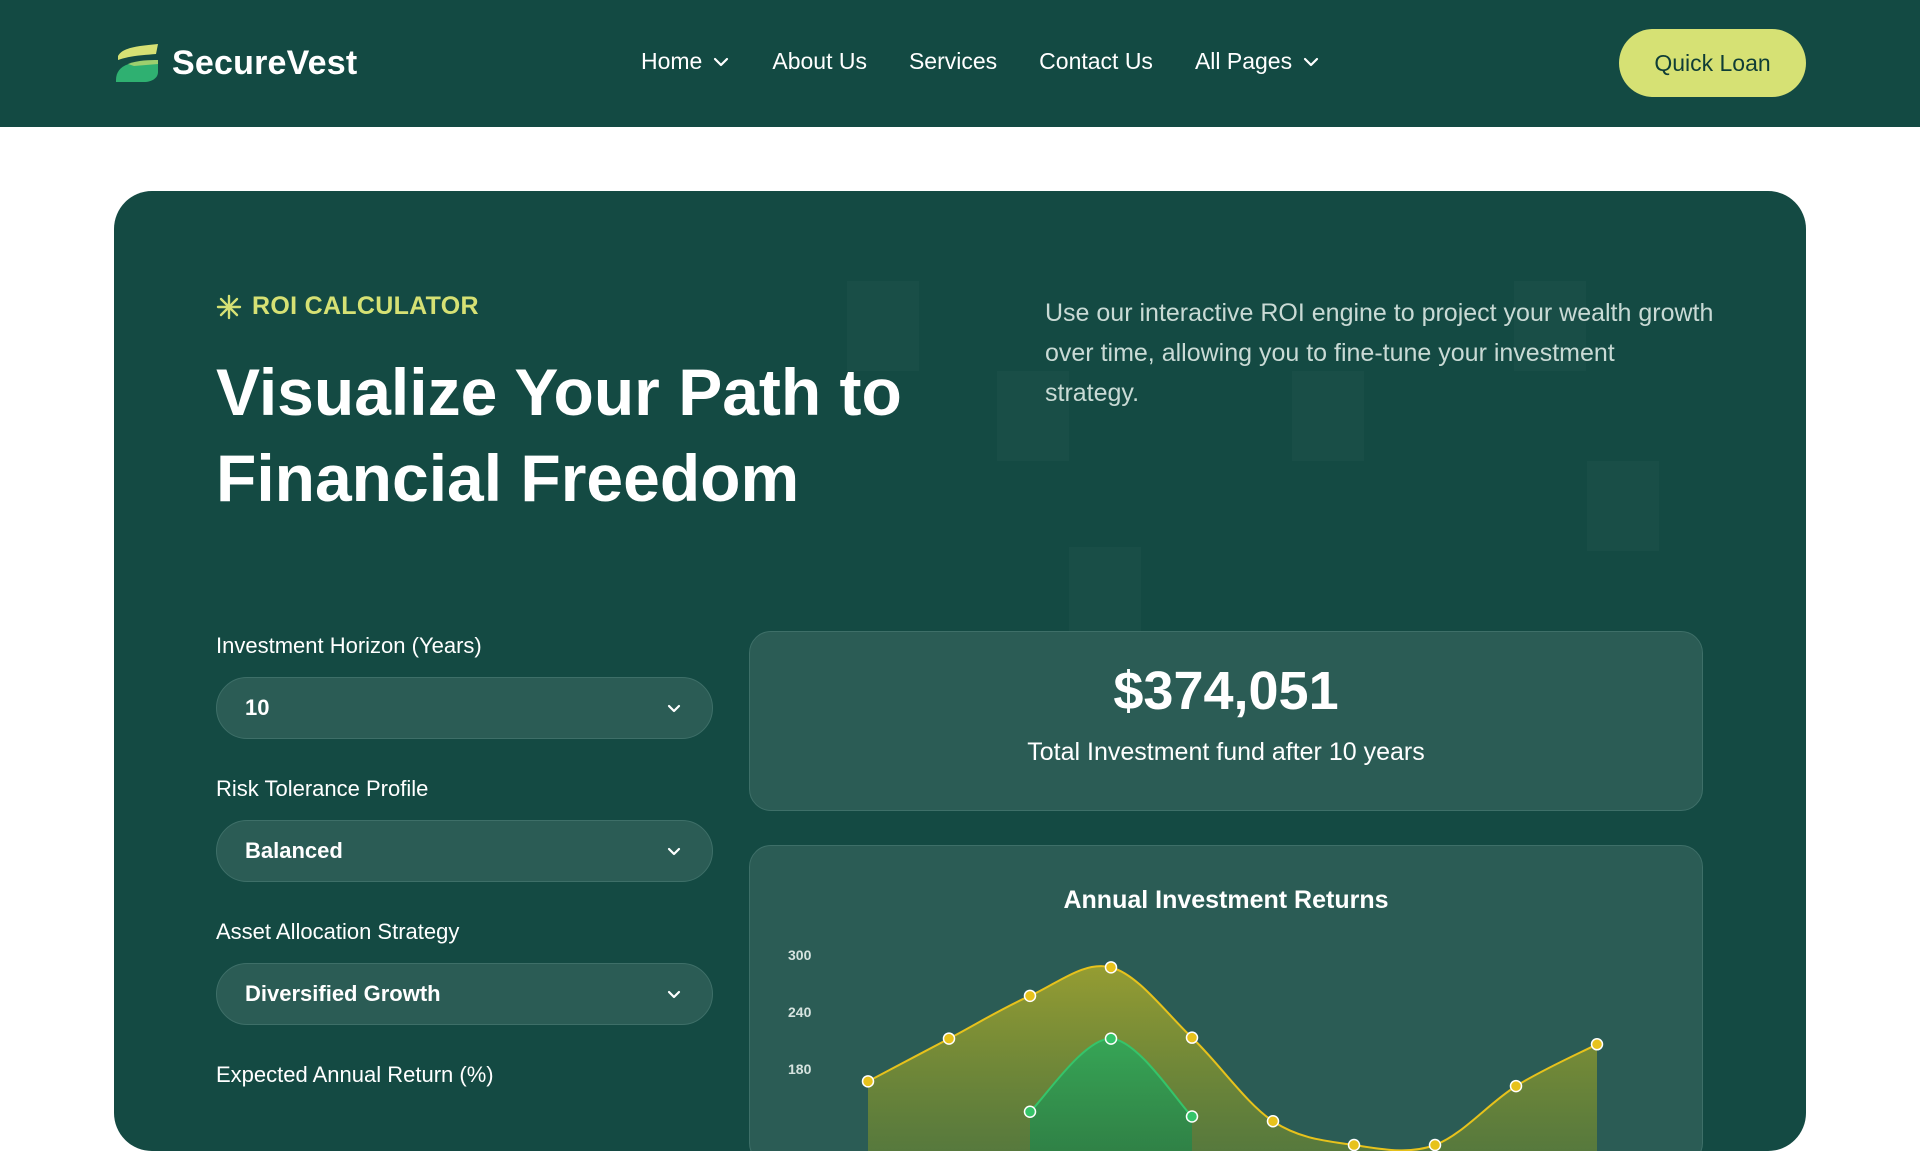  What do you see at coordinates (464, 851) in the screenshot?
I see `risk-tolerance-select: Balanced` at bounding box center [464, 851].